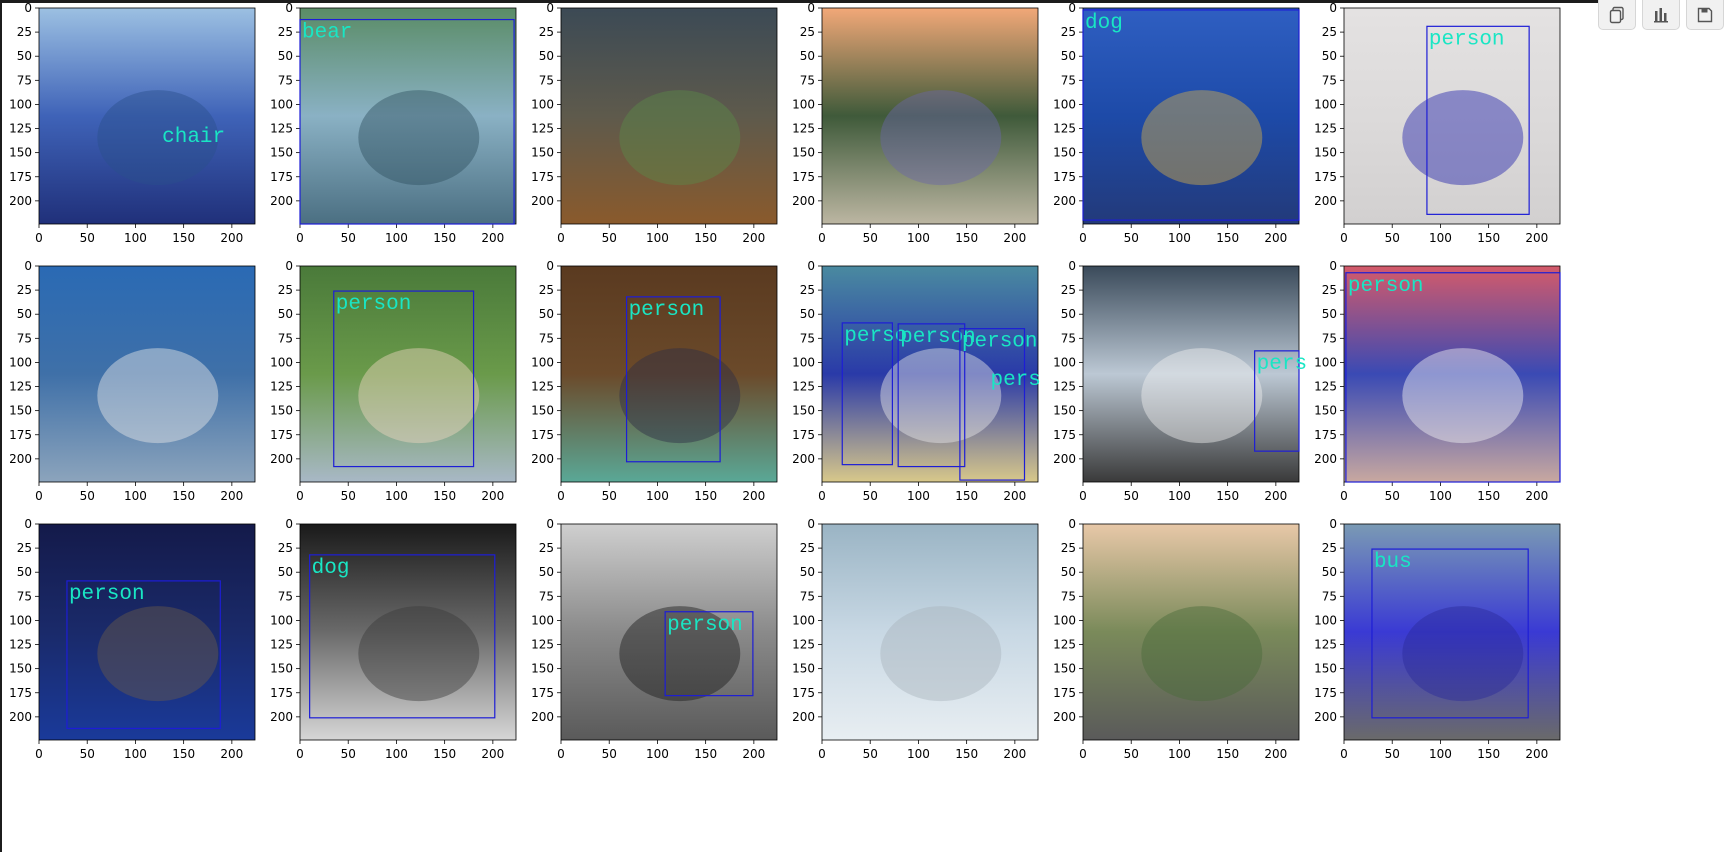 The height and width of the screenshot is (852, 1732). I want to click on save-icon, so click(1705, 14).